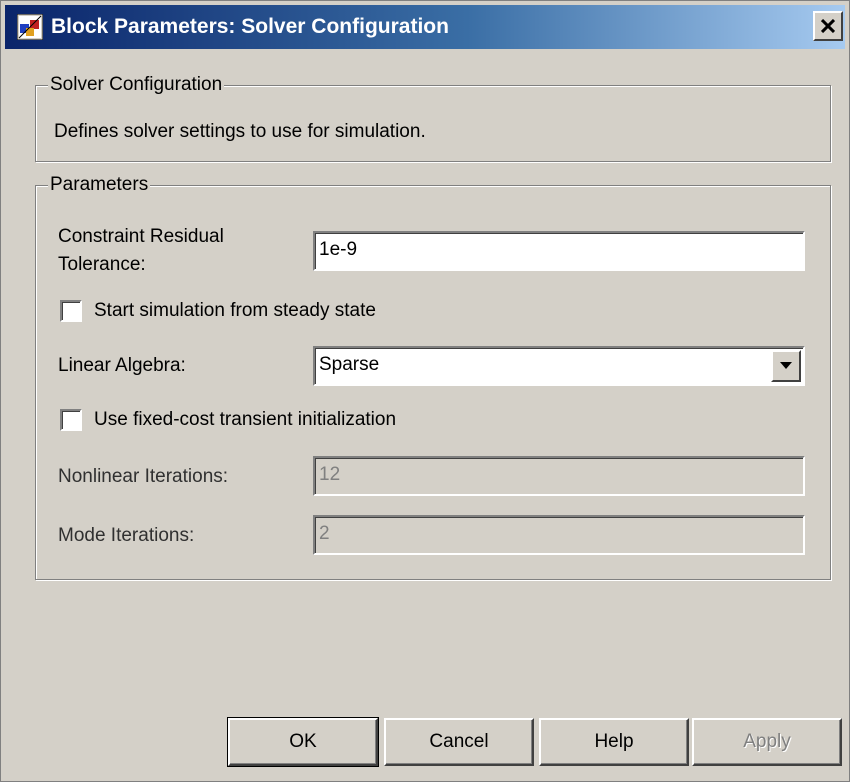 The height and width of the screenshot is (782, 850). I want to click on title-bar: Block Parameters: Solver Configuration, so click(425, 27).